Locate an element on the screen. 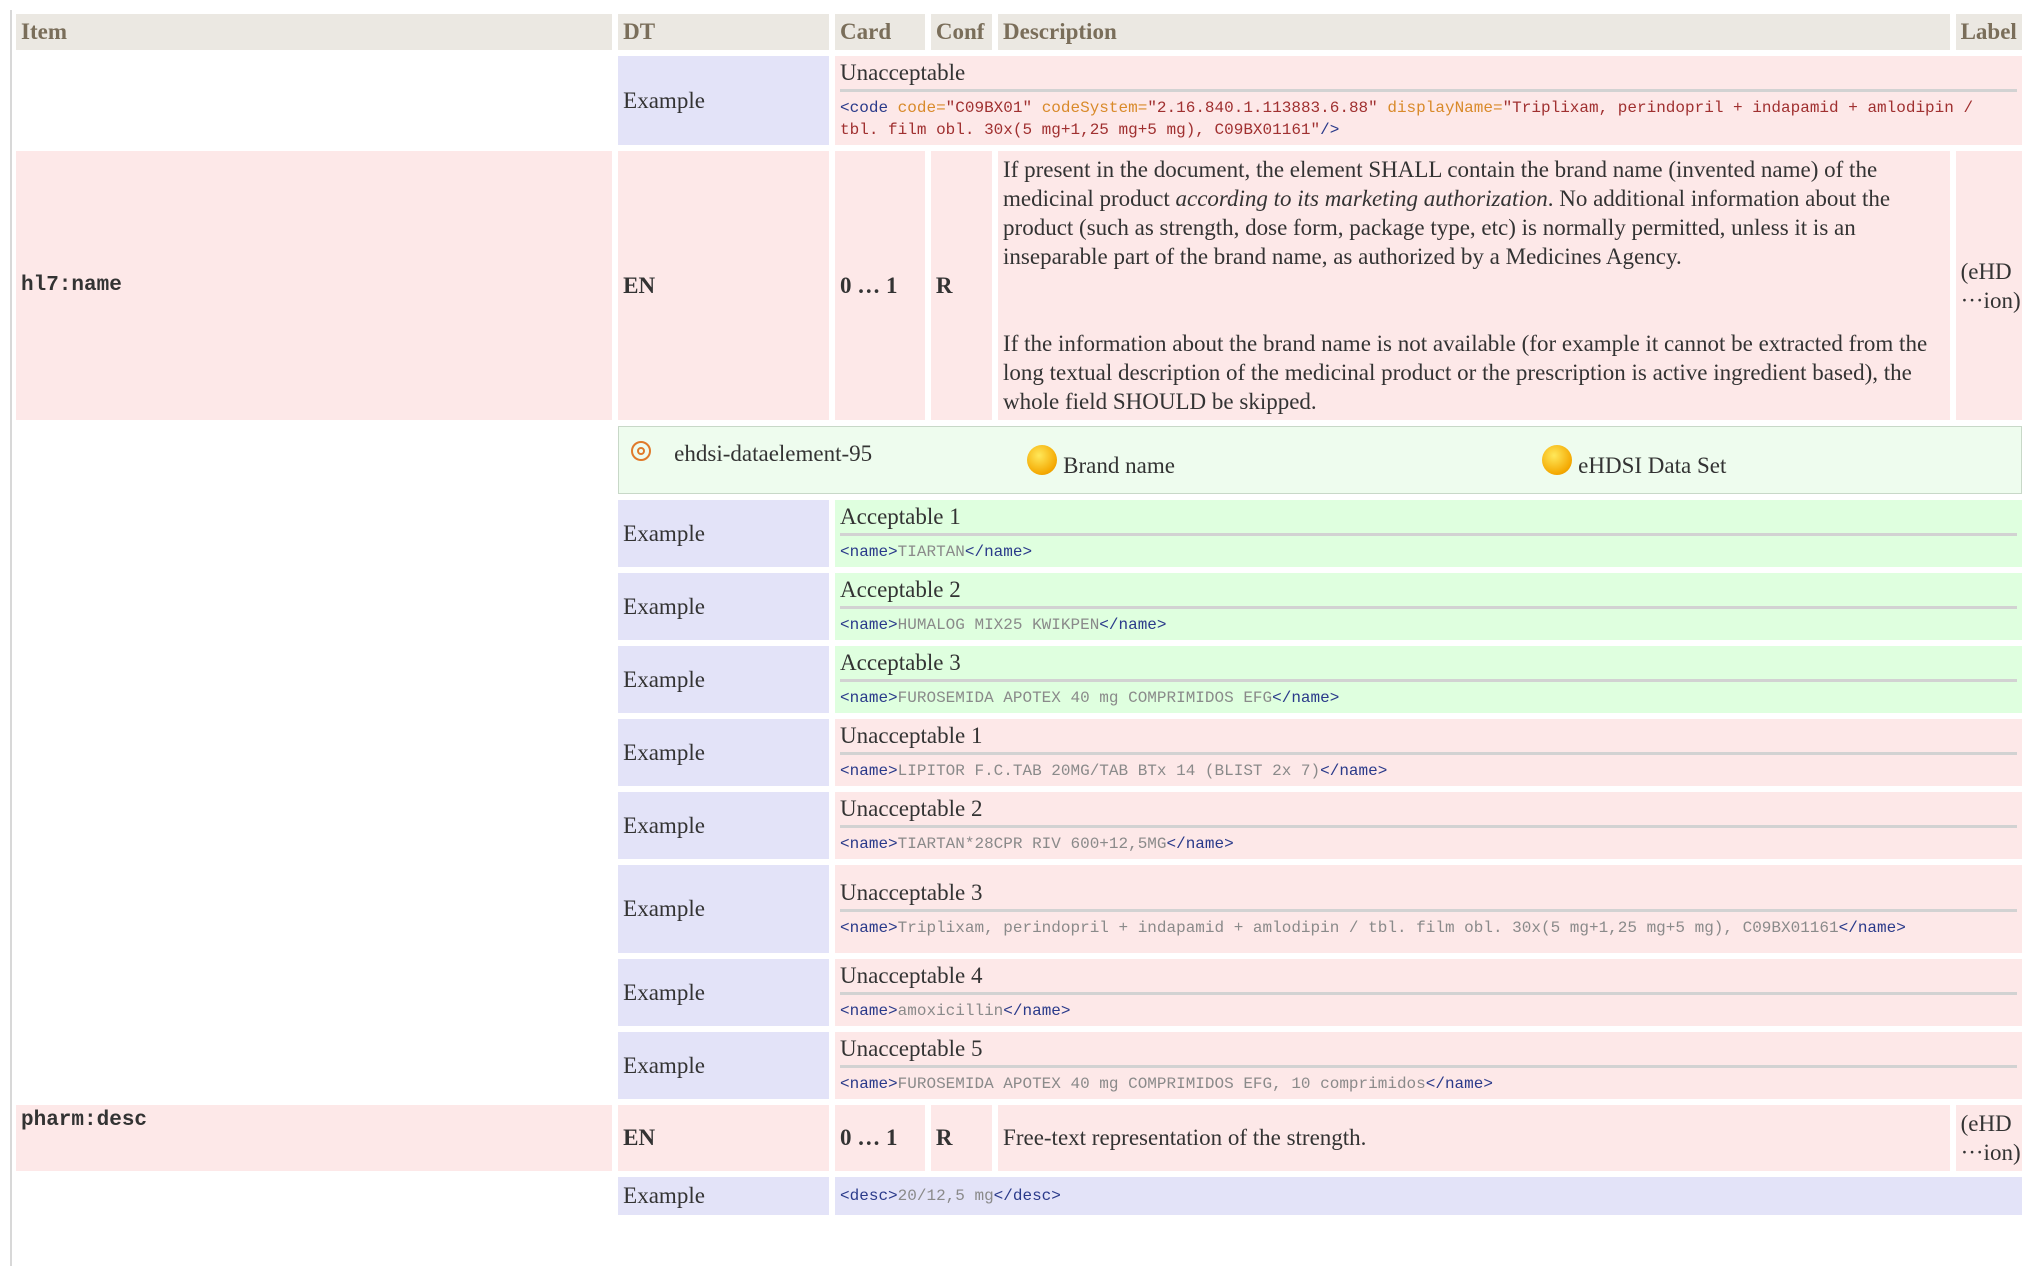  example-title: Unacceptable 5 is located at coordinates (1428, 1052).